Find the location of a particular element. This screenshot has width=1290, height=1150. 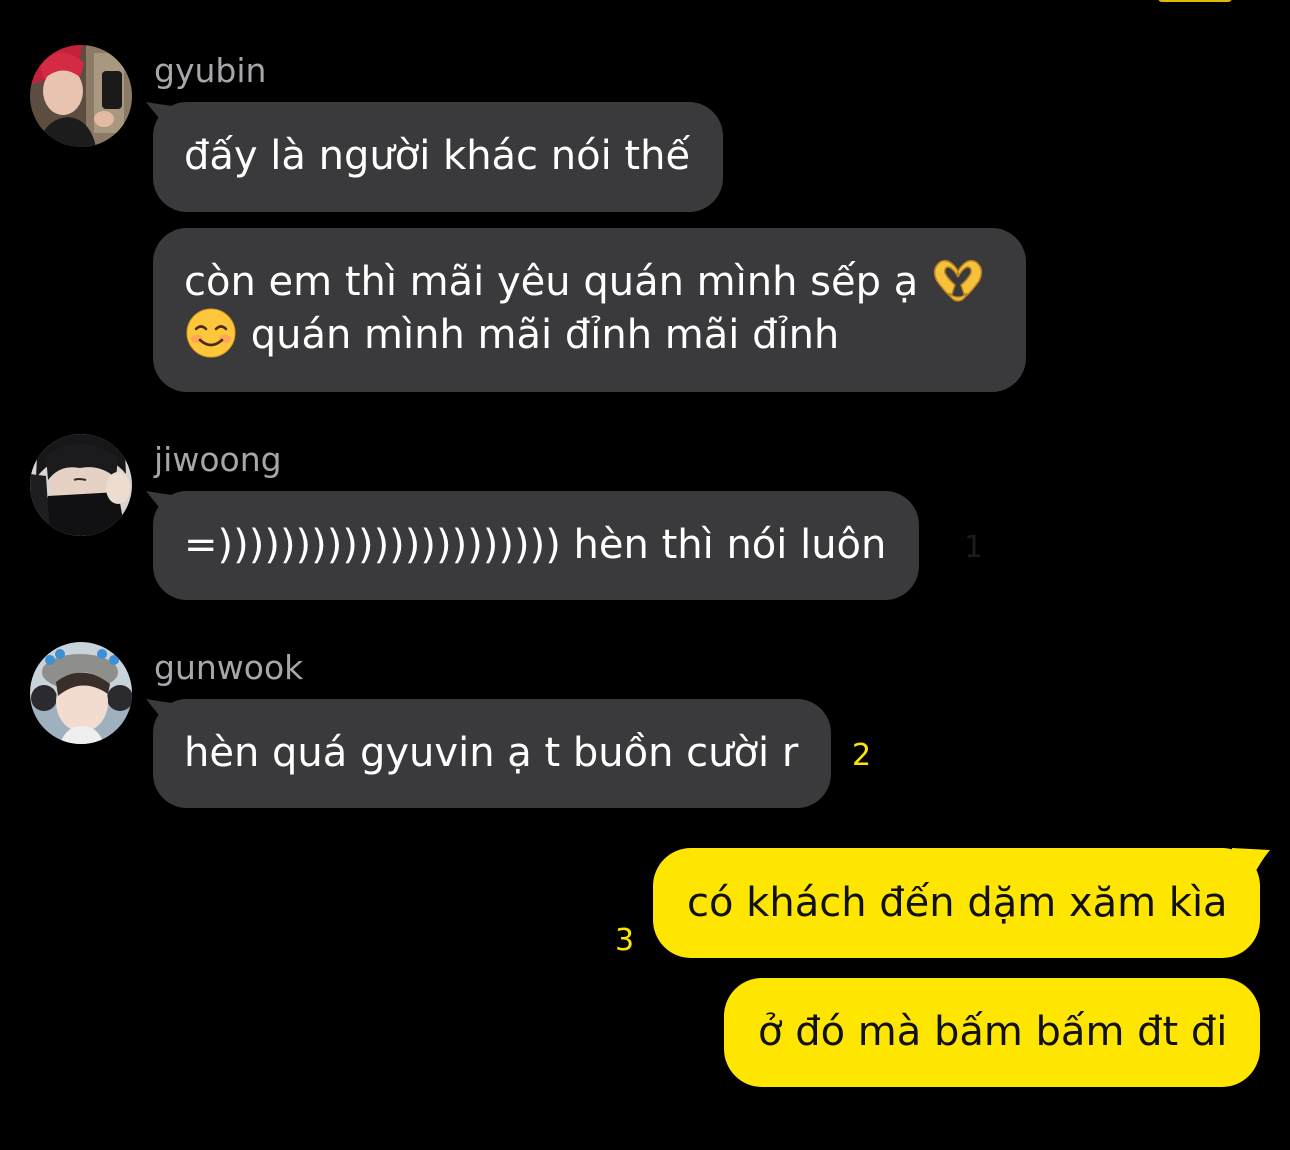

message-bubble: =)))))))))))))))))))))) hèn thì nói luôn is located at coordinates (536, 545).